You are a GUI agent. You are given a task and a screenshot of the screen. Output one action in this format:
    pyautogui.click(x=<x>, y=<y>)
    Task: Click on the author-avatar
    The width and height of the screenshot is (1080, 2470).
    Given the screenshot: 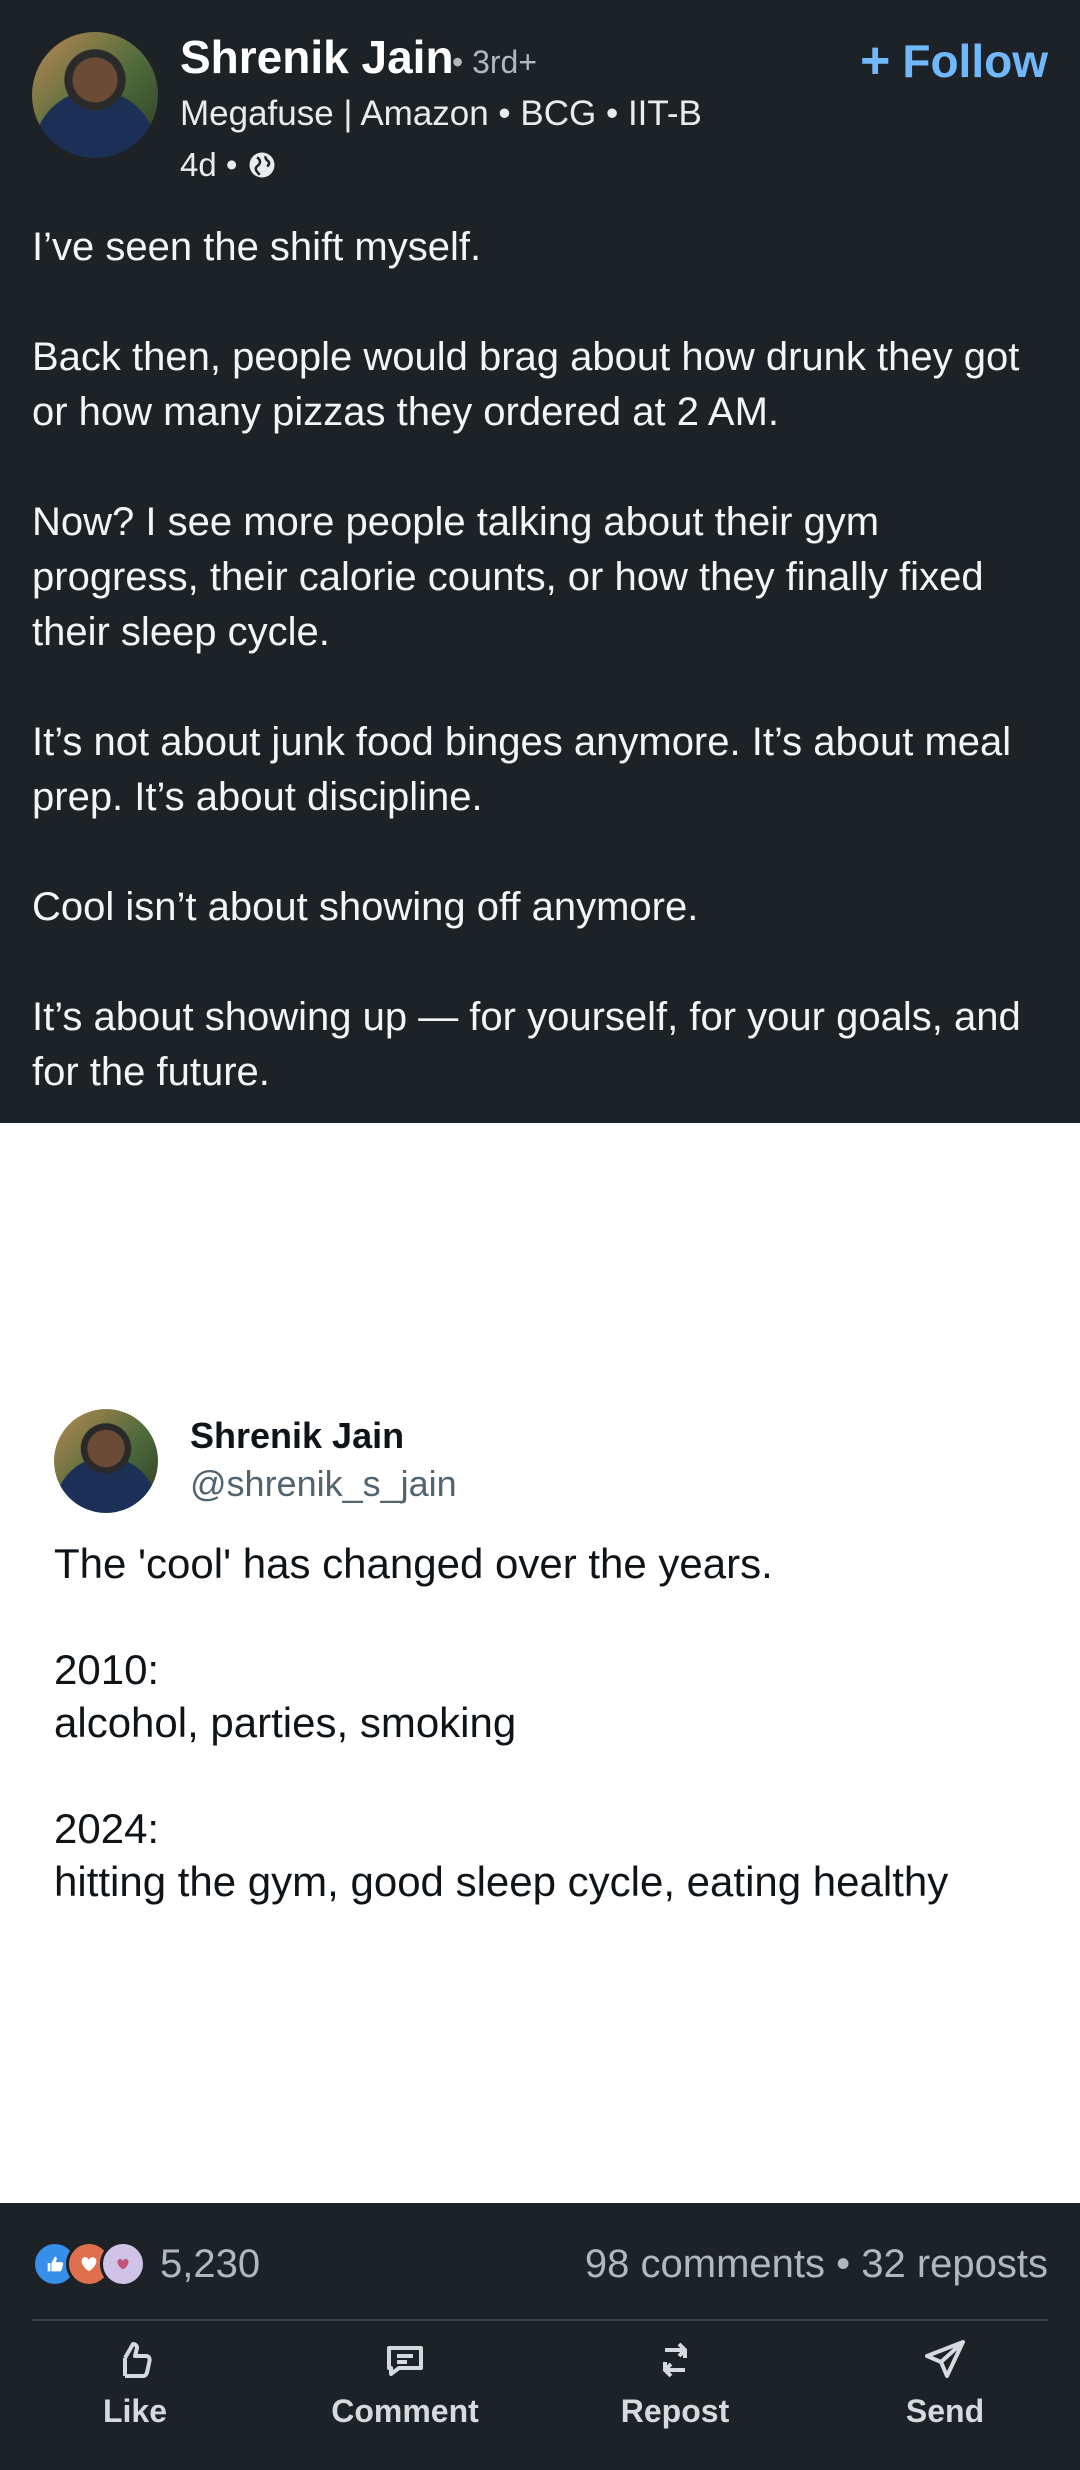 What is the action you would take?
    pyautogui.click(x=95, y=95)
    